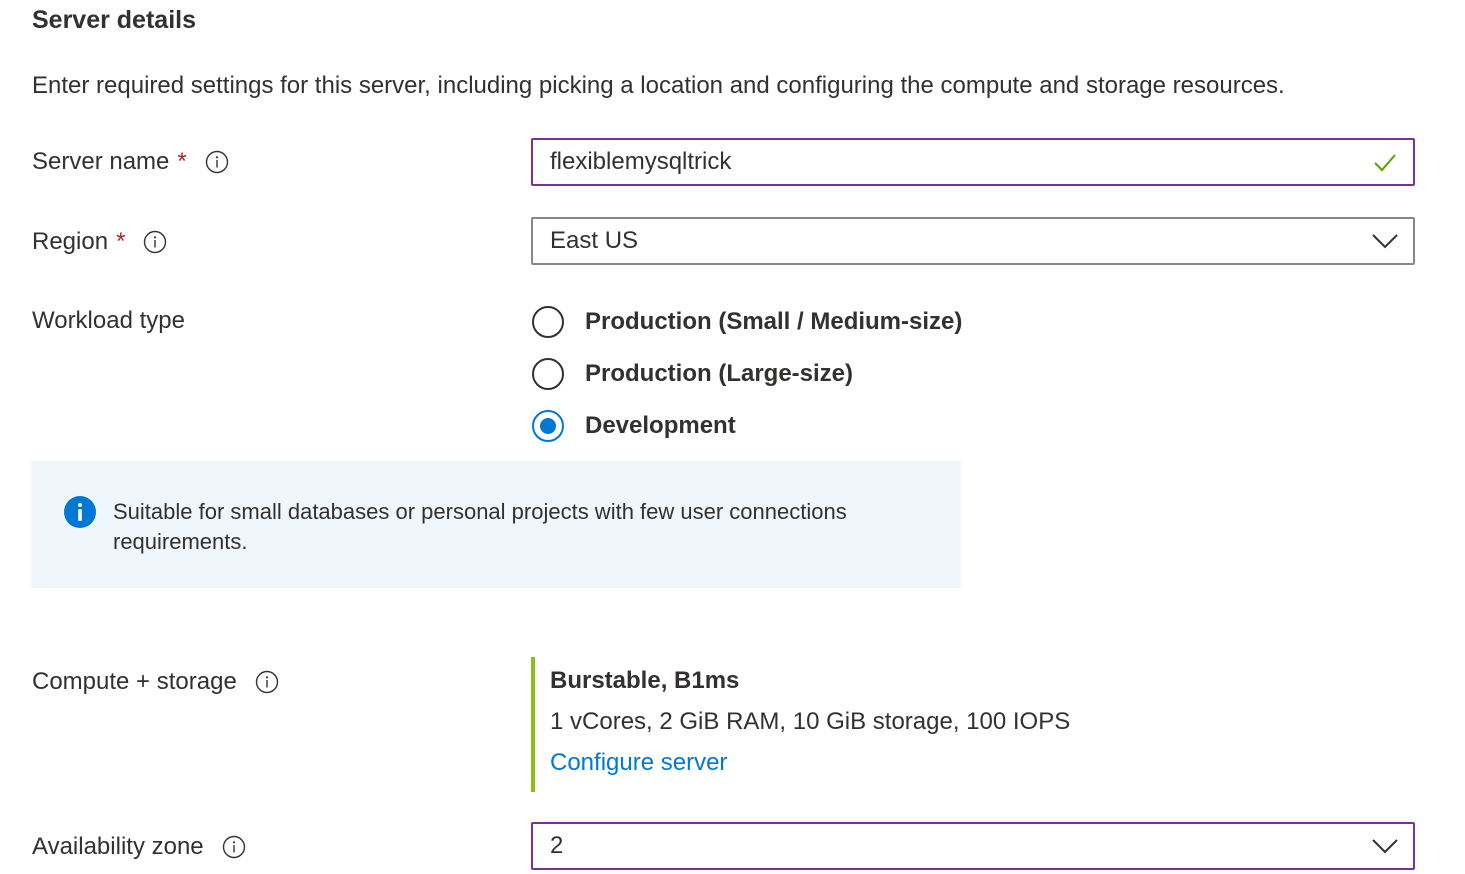 The height and width of the screenshot is (874, 1465). I want to click on checkmark-icon, so click(1385, 162).